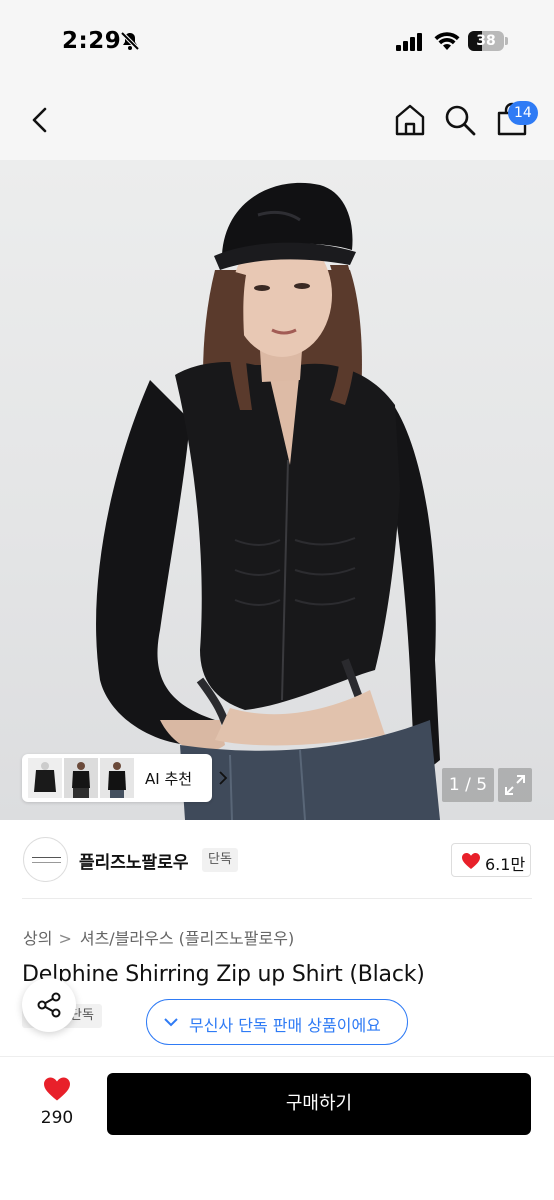  What do you see at coordinates (171, 1022) in the screenshot?
I see `chevron-down-icon` at bounding box center [171, 1022].